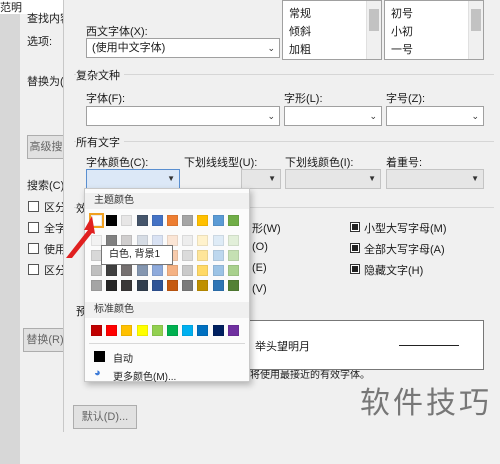 The image size is (500, 464). I want to click on complex-font-select: ⌄, so click(183, 116).